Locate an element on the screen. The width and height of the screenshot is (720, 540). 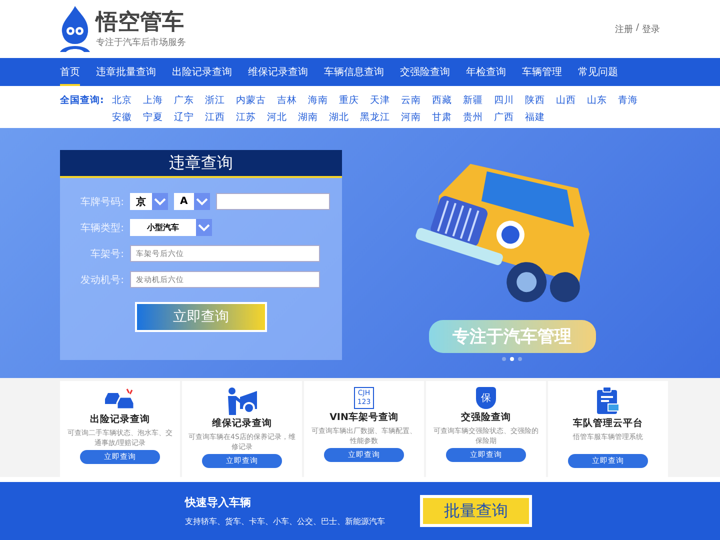
city-link: 福建 is located at coordinates (534, 117).